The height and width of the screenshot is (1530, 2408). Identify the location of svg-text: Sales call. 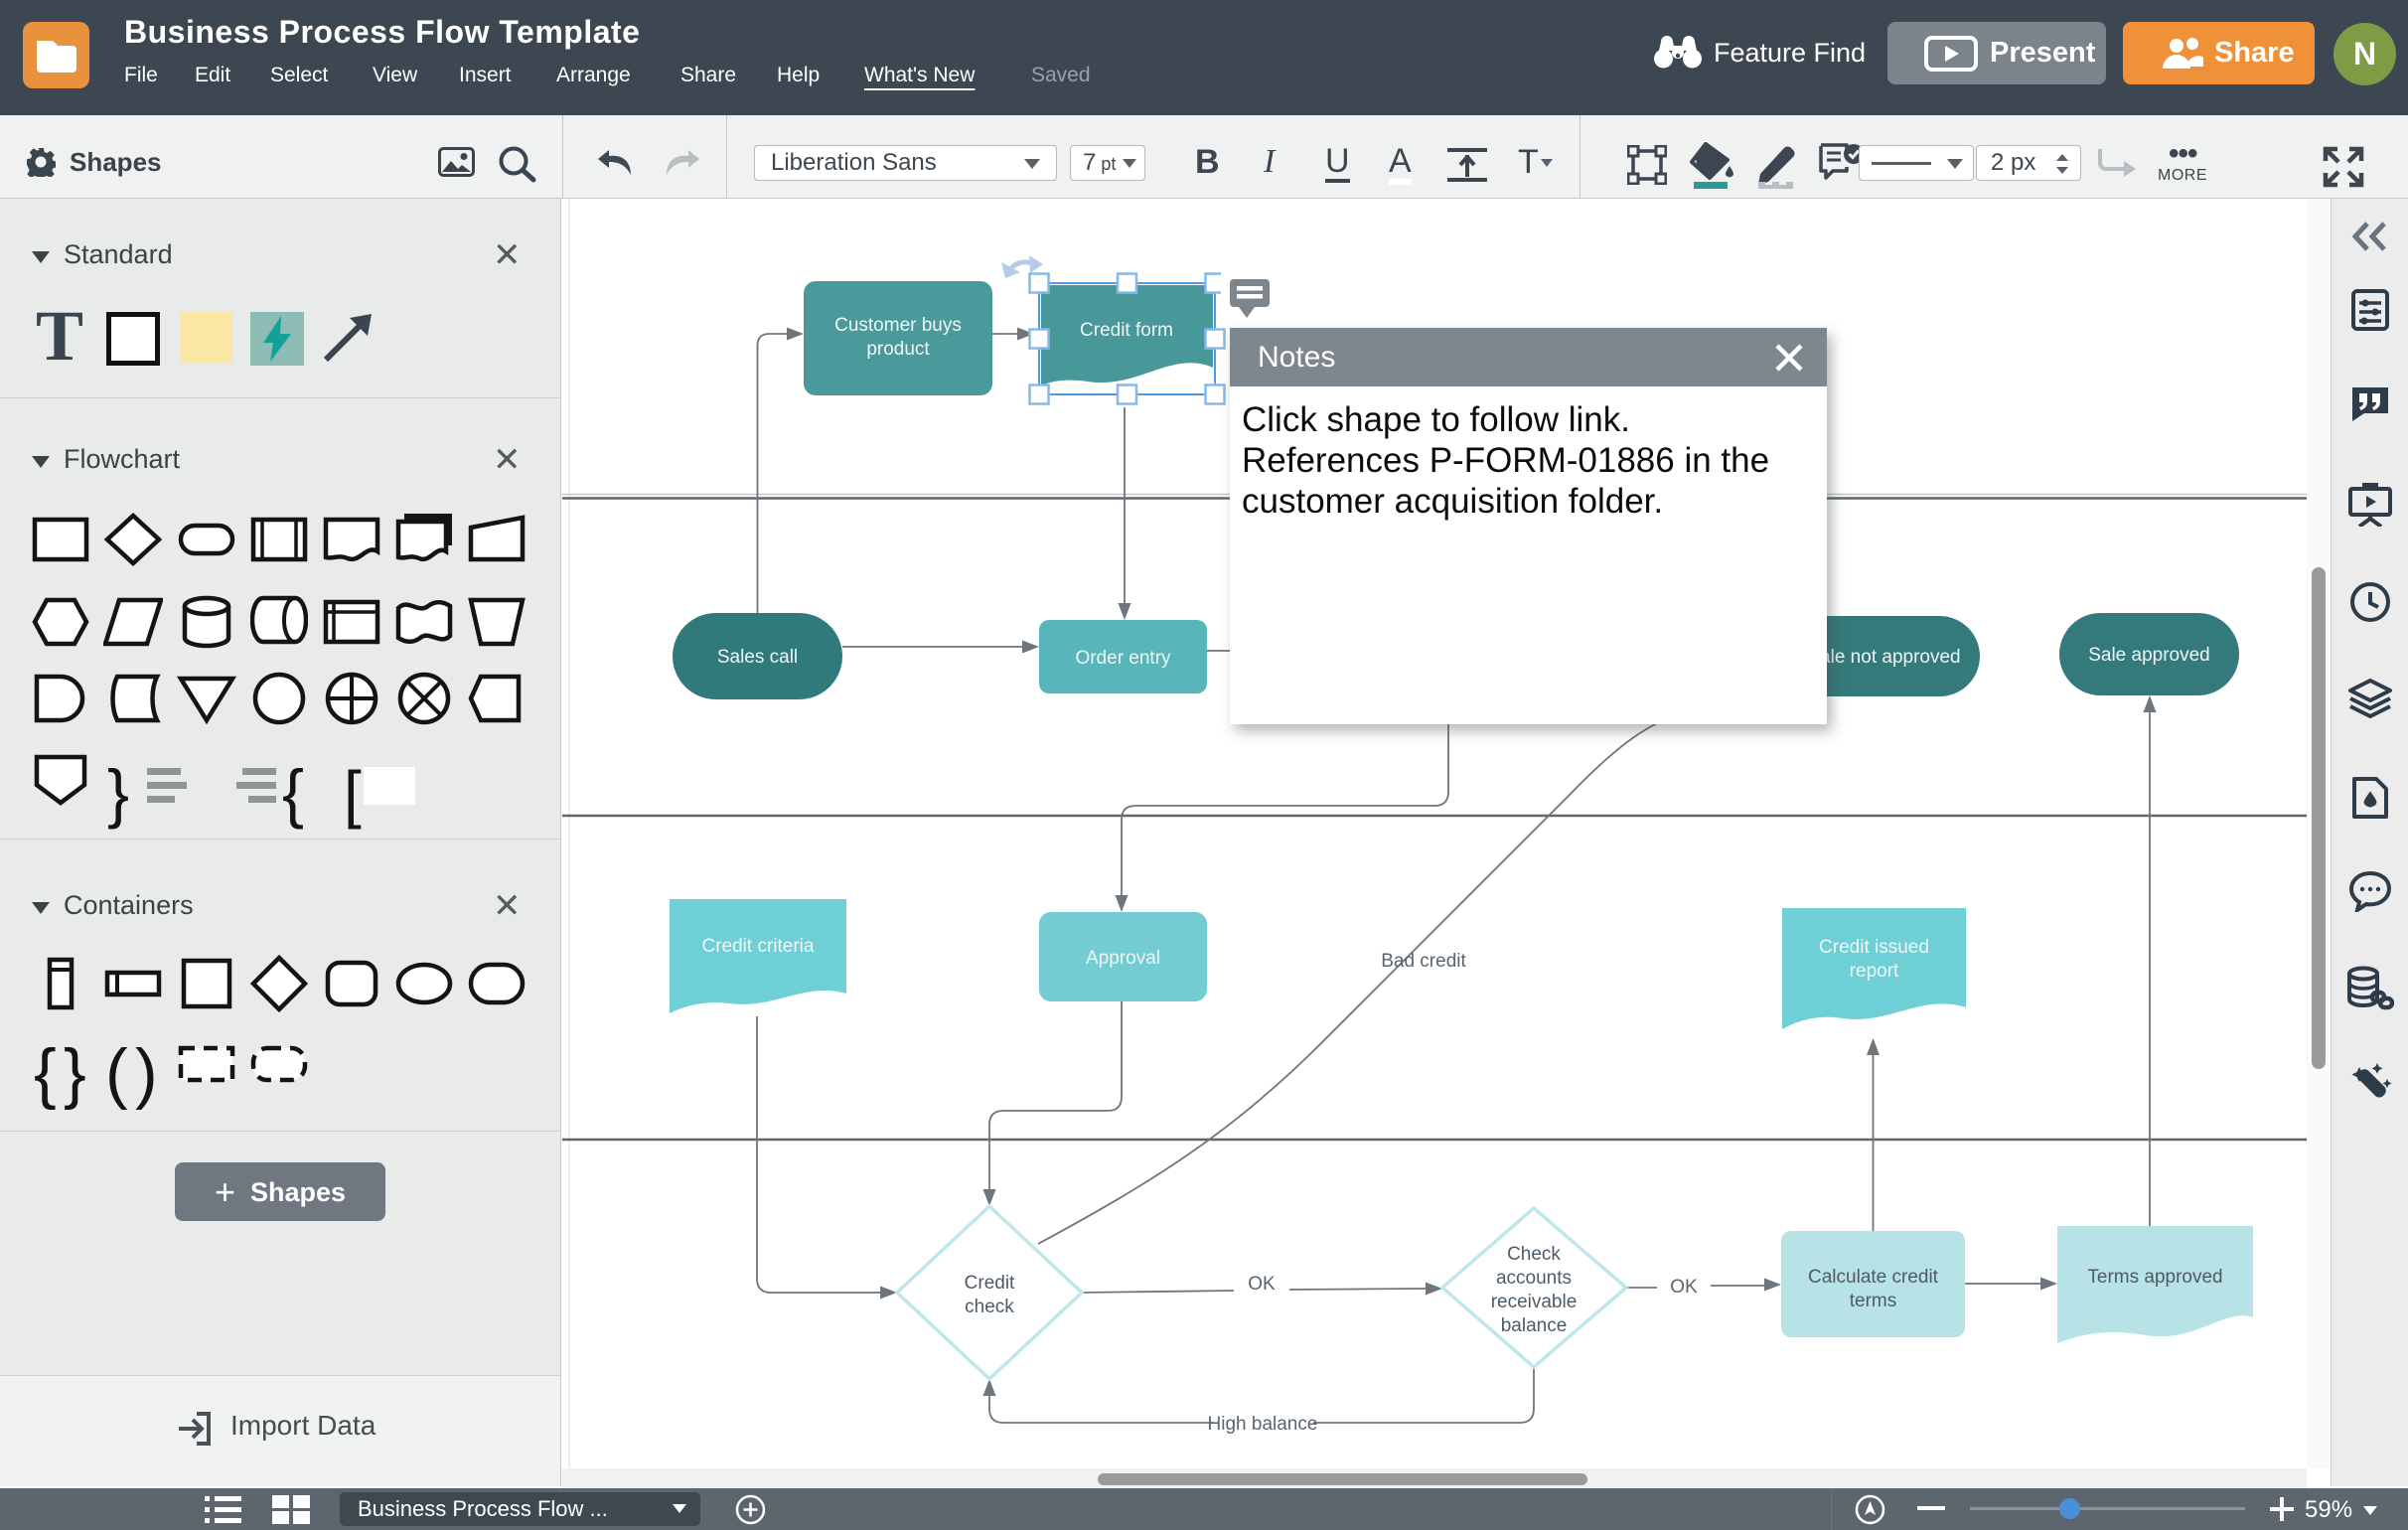
(757, 658).